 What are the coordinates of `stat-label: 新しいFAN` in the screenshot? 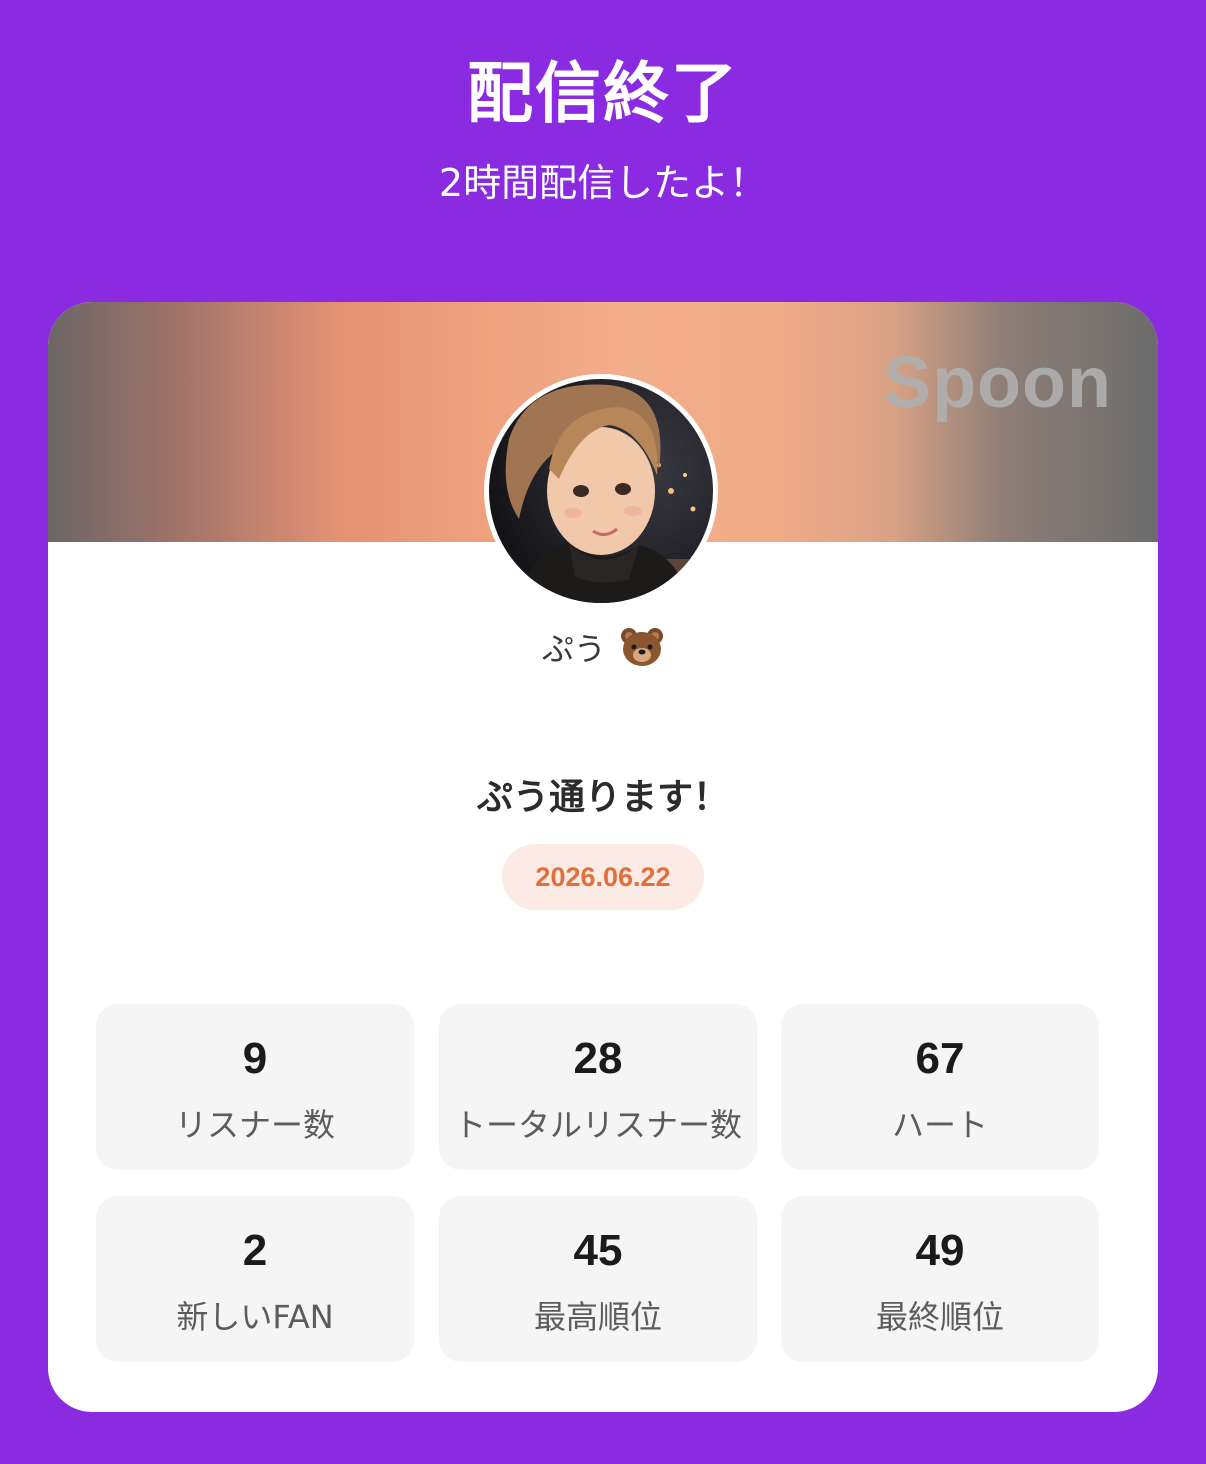 It's located at (255, 1317).